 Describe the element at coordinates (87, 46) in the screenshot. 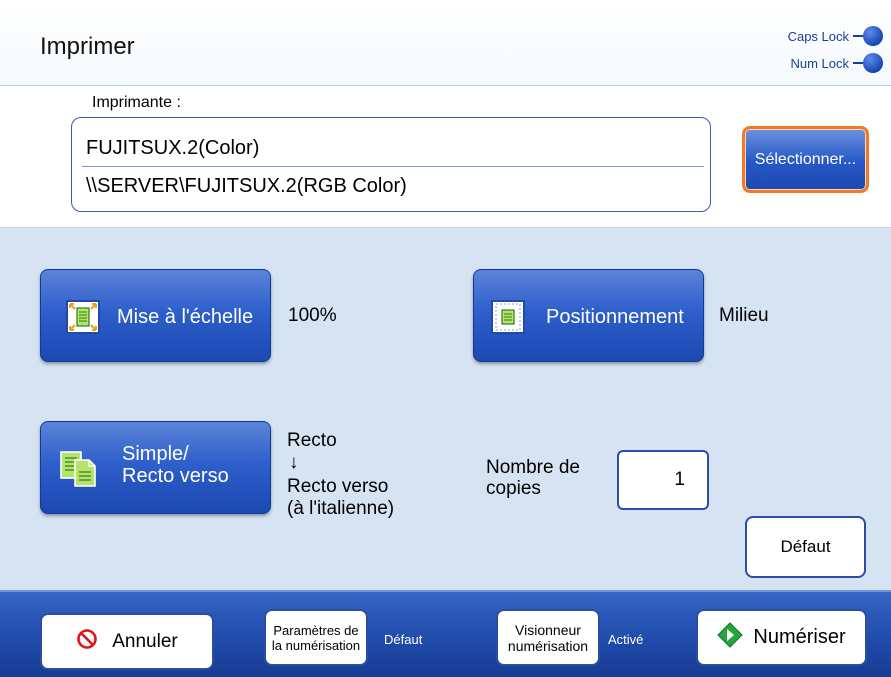

I see `page-title: Imprimer` at that location.